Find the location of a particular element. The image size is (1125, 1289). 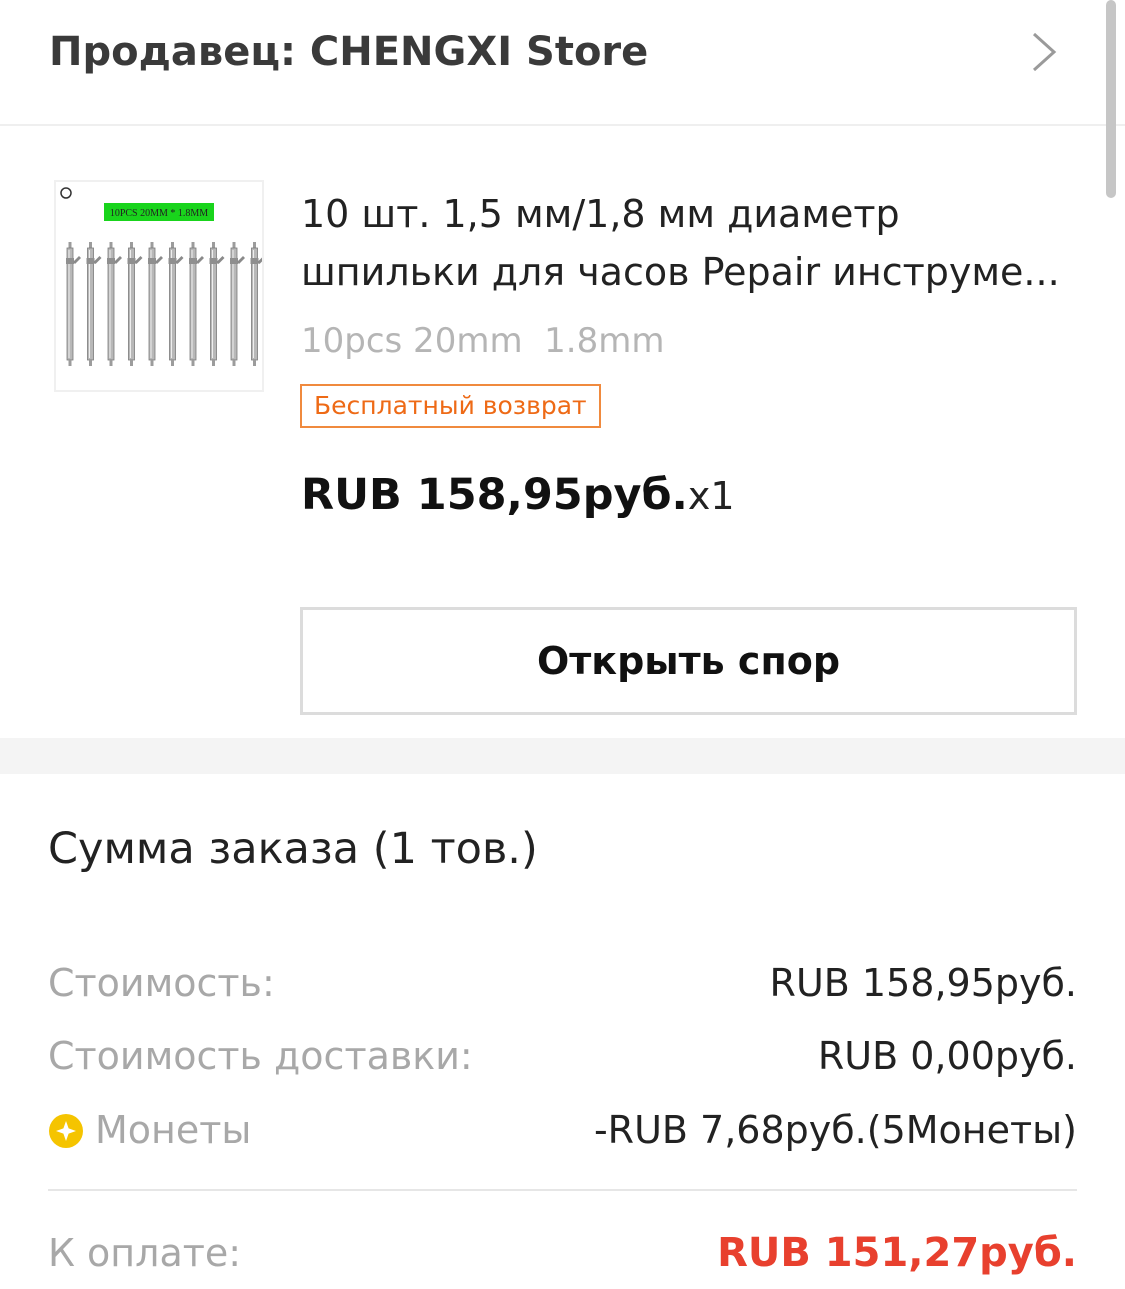

summary-divider is located at coordinates (562, 1190).